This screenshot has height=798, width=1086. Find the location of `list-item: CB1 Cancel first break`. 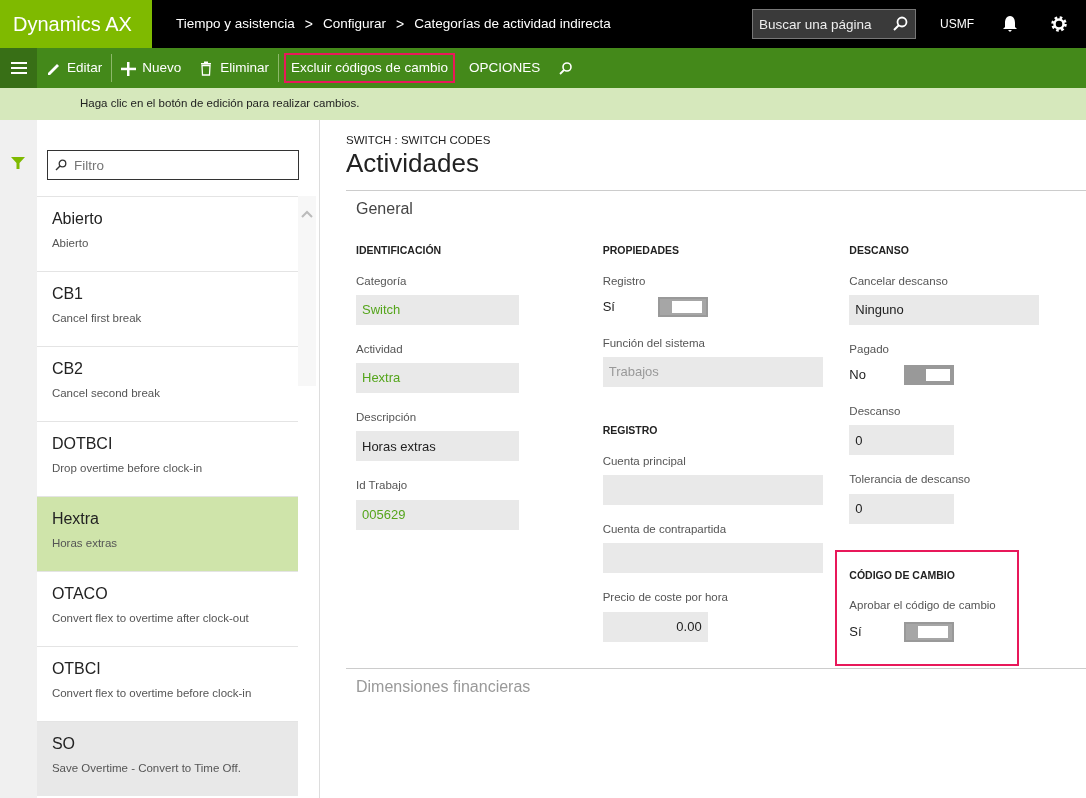

list-item: CB1 Cancel first break is located at coordinates (167, 308).